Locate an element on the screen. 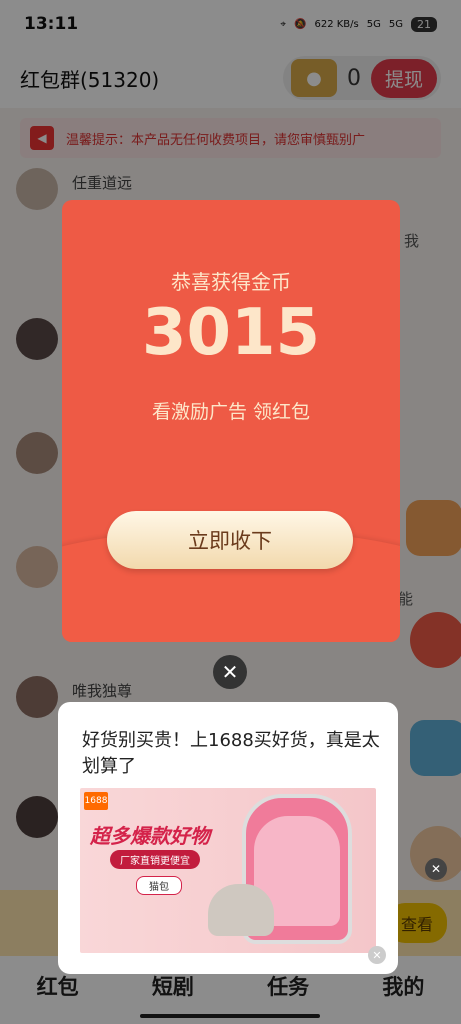  float-close-icon: ✕ is located at coordinates (436, 869).